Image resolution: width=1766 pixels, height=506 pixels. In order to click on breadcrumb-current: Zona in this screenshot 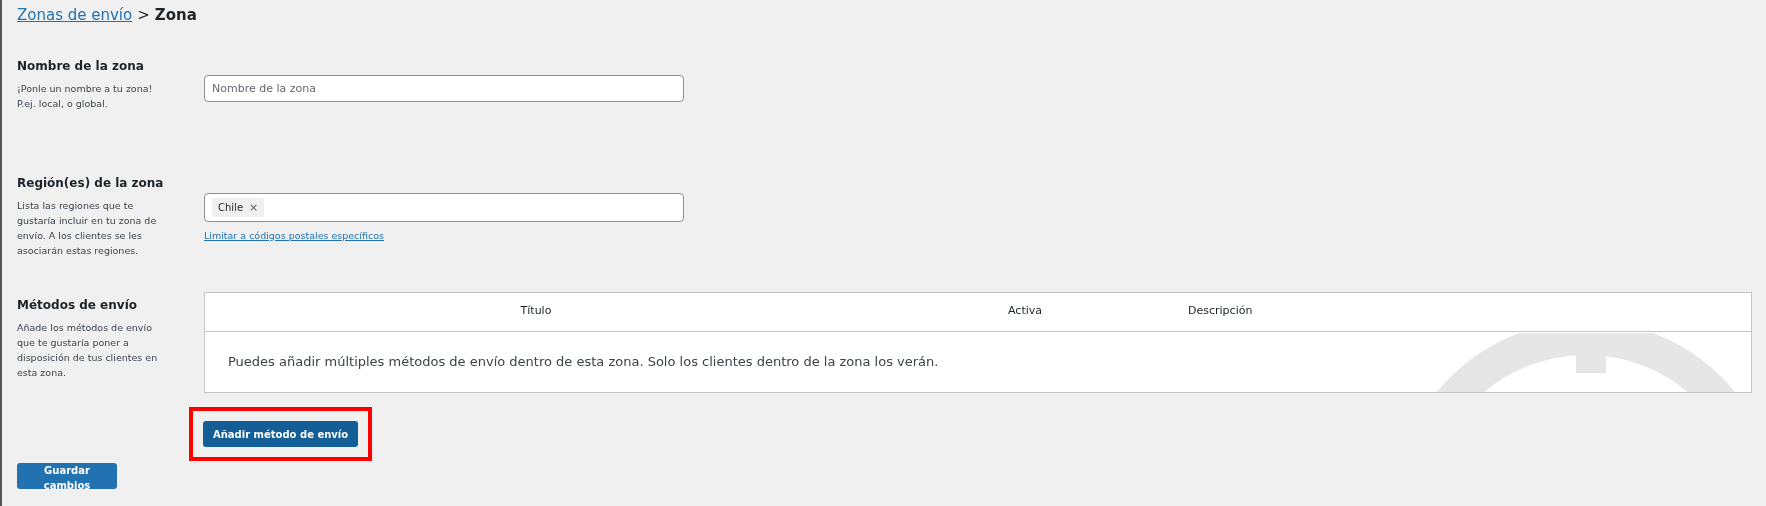, I will do `click(175, 15)`.